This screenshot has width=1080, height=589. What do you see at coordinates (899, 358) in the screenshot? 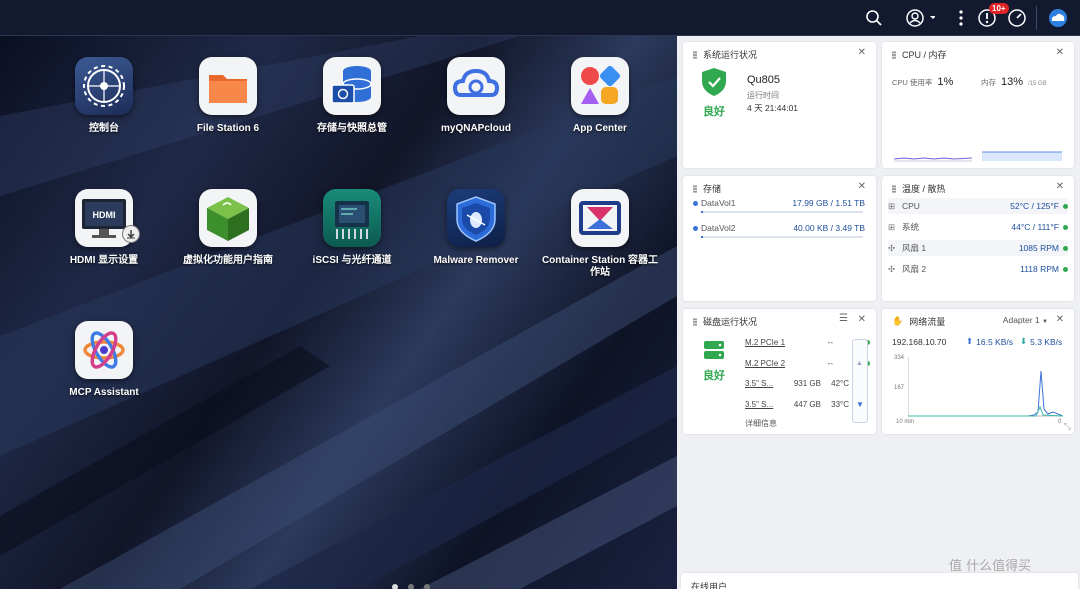
I see `y-axis-max: 334` at bounding box center [899, 358].